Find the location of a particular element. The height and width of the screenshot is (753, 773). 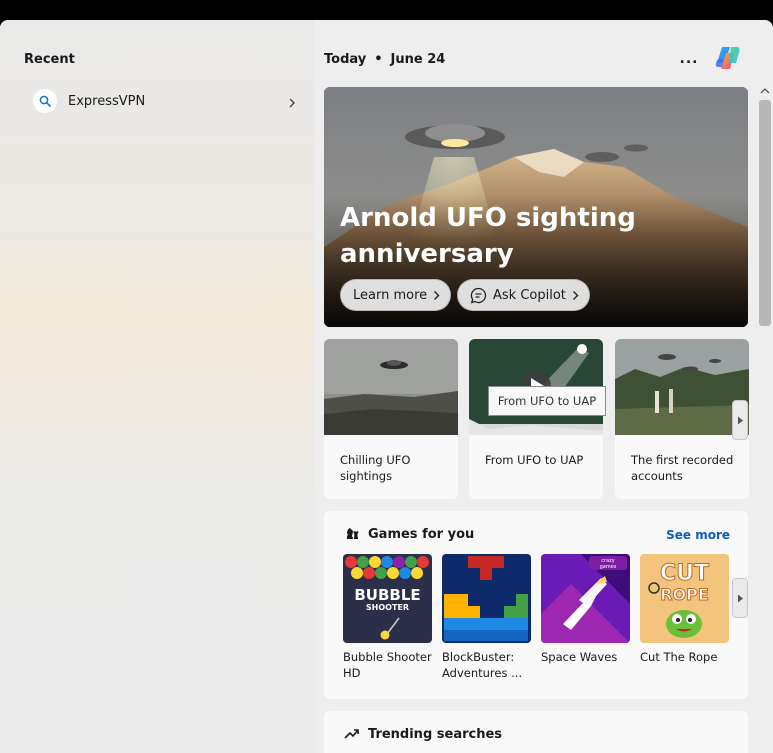

game-thumbnail: BUBBLE SHOOTER is located at coordinates (387, 598).